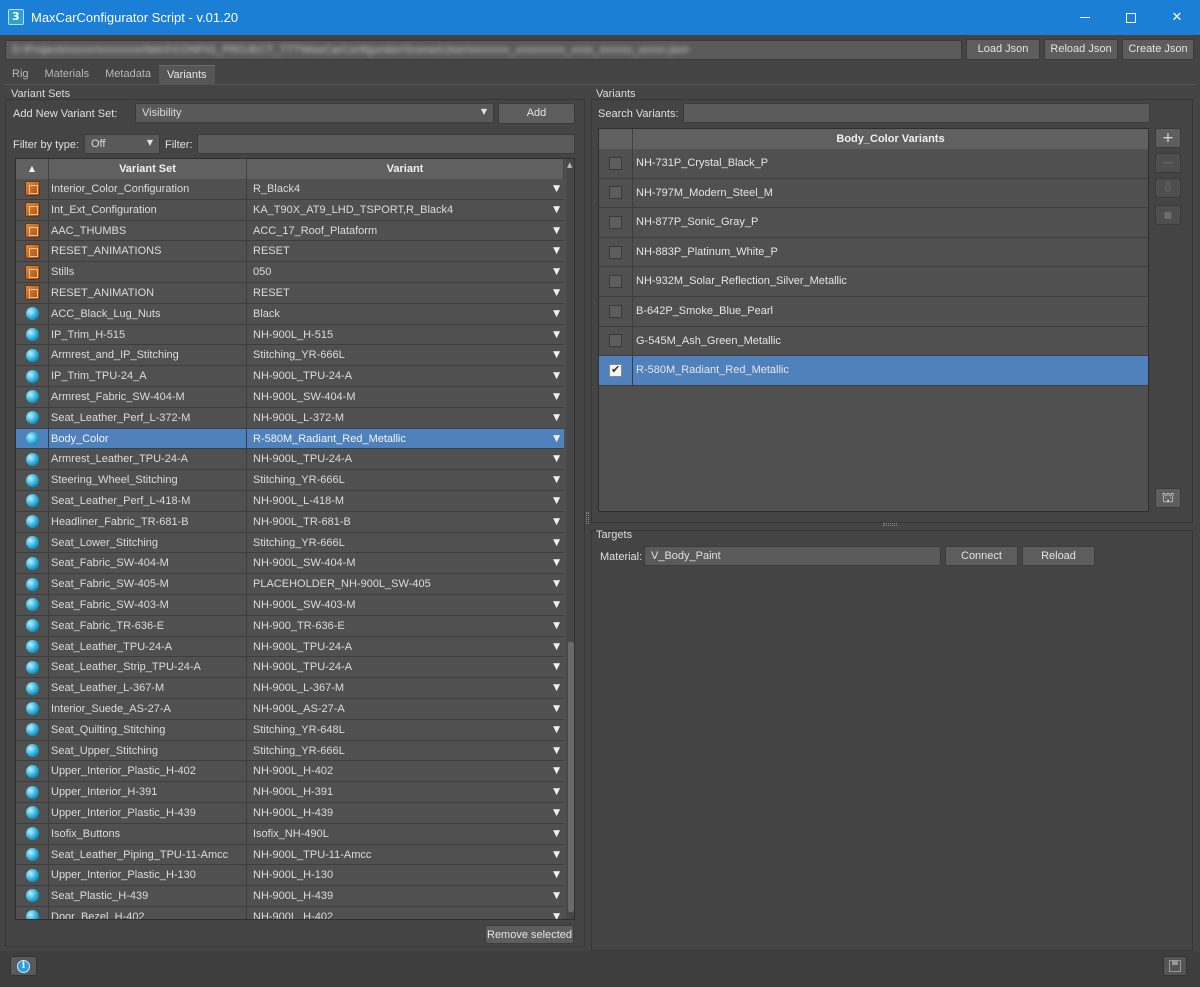 This screenshot has height=987, width=1200. Describe the element at coordinates (290, 792) in the screenshot. I see `table-row: Upper_Interior_H-391 NH-900L_H-391 ▼` at that location.